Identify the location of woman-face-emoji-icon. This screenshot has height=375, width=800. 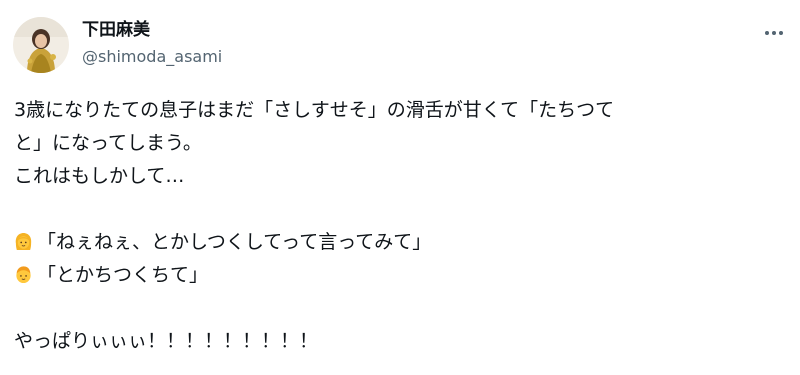
(23, 241).